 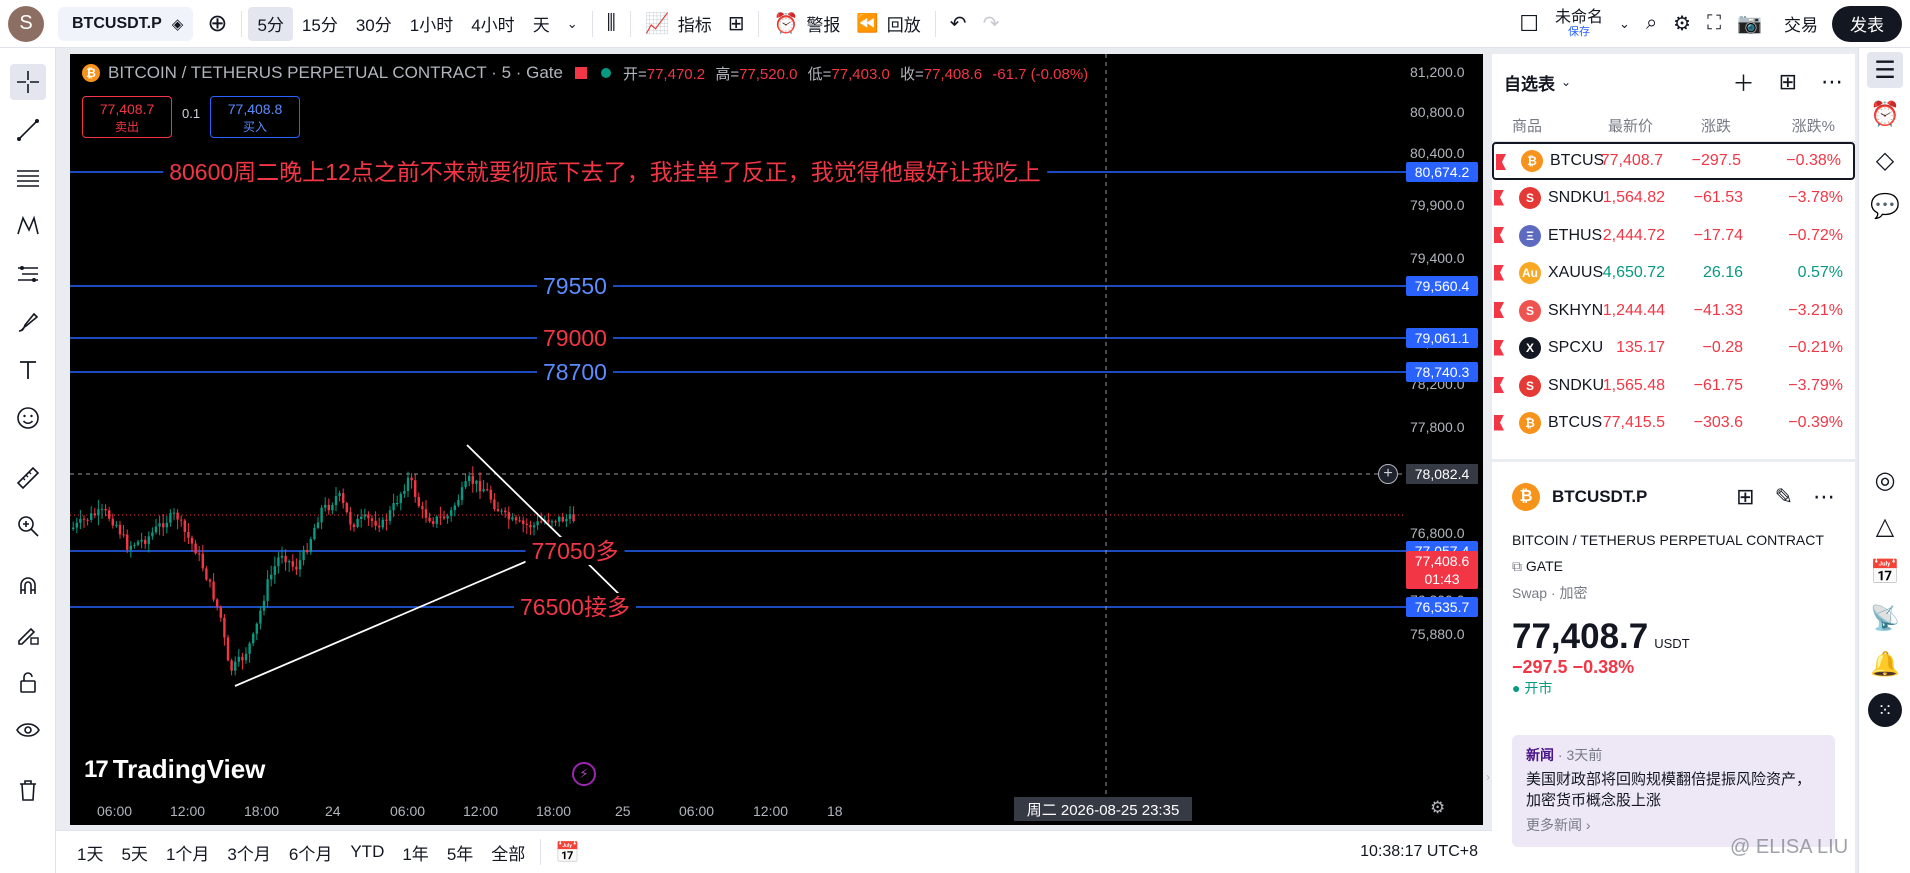 What do you see at coordinates (431, 24) in the screenshot?
I see `timeframe-3: 1小时` at bounding box center [431, 24].